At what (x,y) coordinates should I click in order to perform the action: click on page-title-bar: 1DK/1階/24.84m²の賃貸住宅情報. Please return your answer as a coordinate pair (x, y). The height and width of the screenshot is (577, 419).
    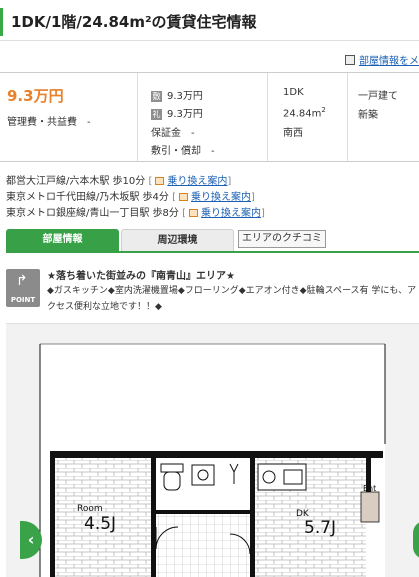
    Looking at the image, I should click on (209, 22).